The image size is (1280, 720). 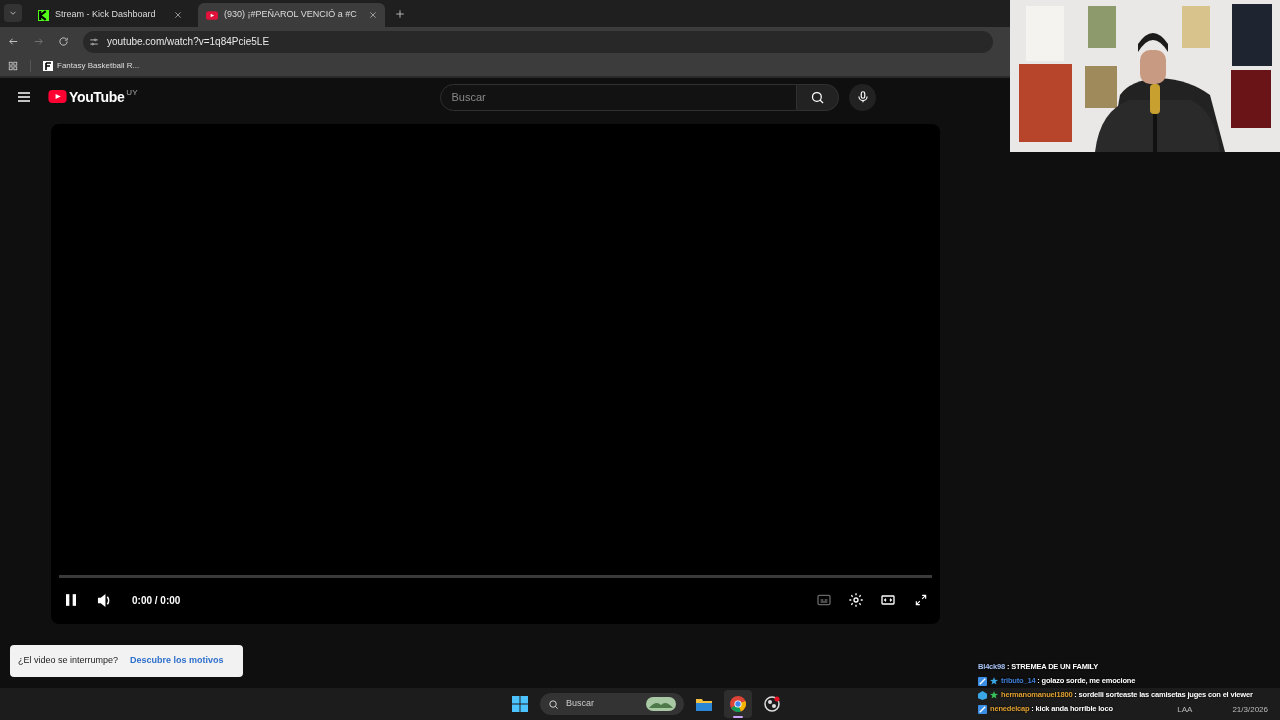 What do you see at coordinates (13, 41) in the screenshot?
I see `back-icon` at bounding box center [13, 41].